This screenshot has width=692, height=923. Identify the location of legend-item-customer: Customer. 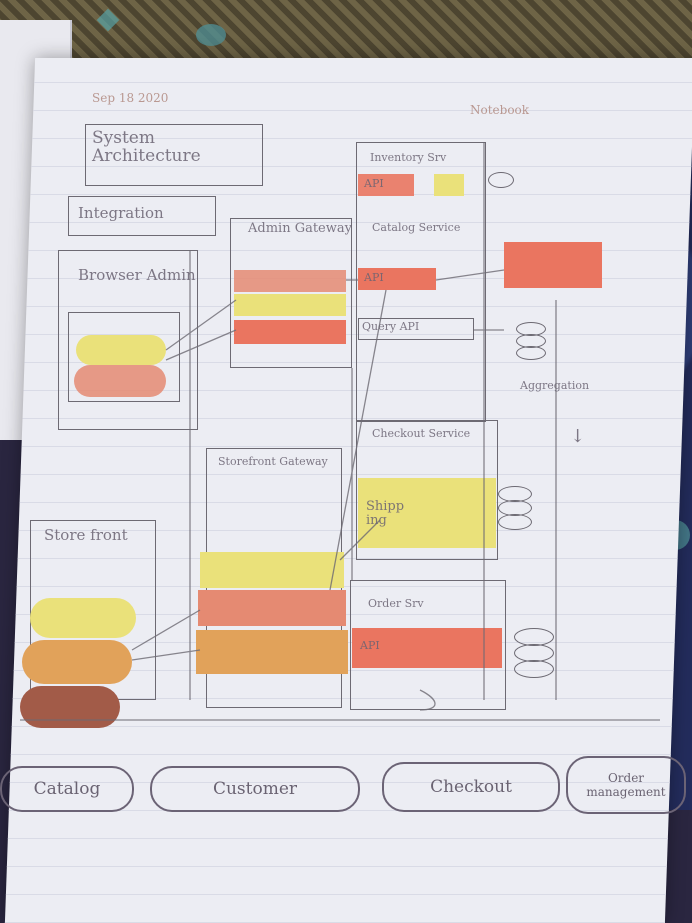
(255, 789).